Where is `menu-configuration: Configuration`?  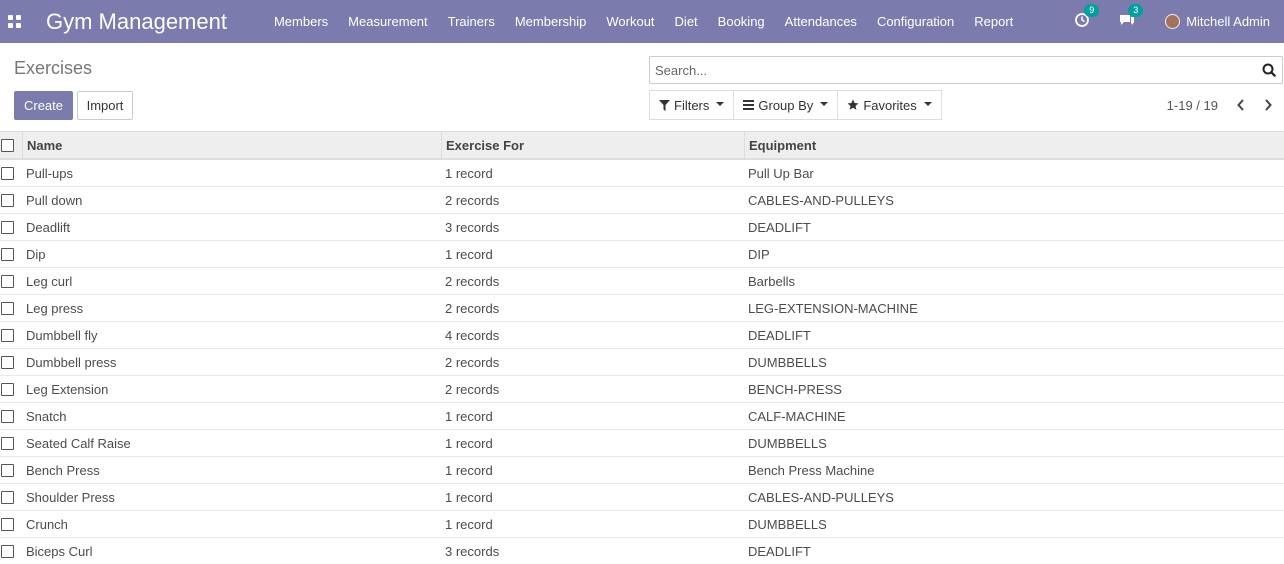
menu-configuration: Configuration is located at coordinates (915, 21).